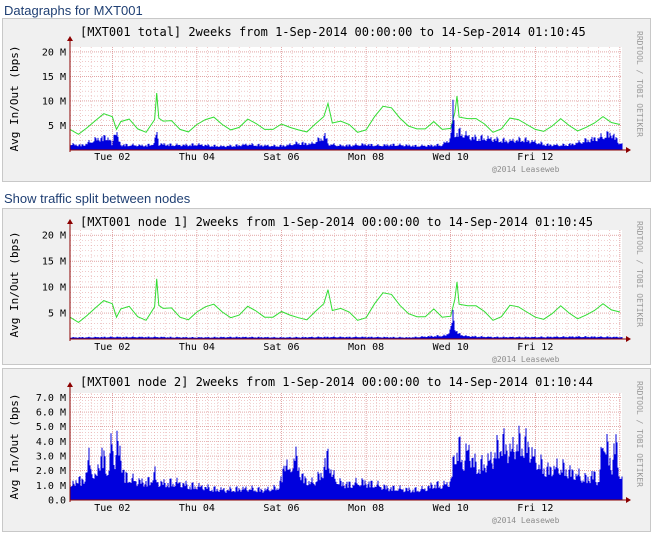 The image size is (657, 537). I want to click on y-tick-label: 2.0 M, so click(51, 471).